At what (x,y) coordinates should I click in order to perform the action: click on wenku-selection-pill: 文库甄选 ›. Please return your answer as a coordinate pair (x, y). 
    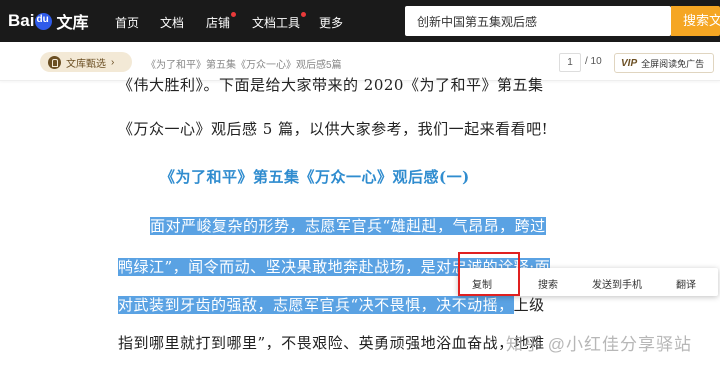
    Looking at the image, I should click on (86, 62).